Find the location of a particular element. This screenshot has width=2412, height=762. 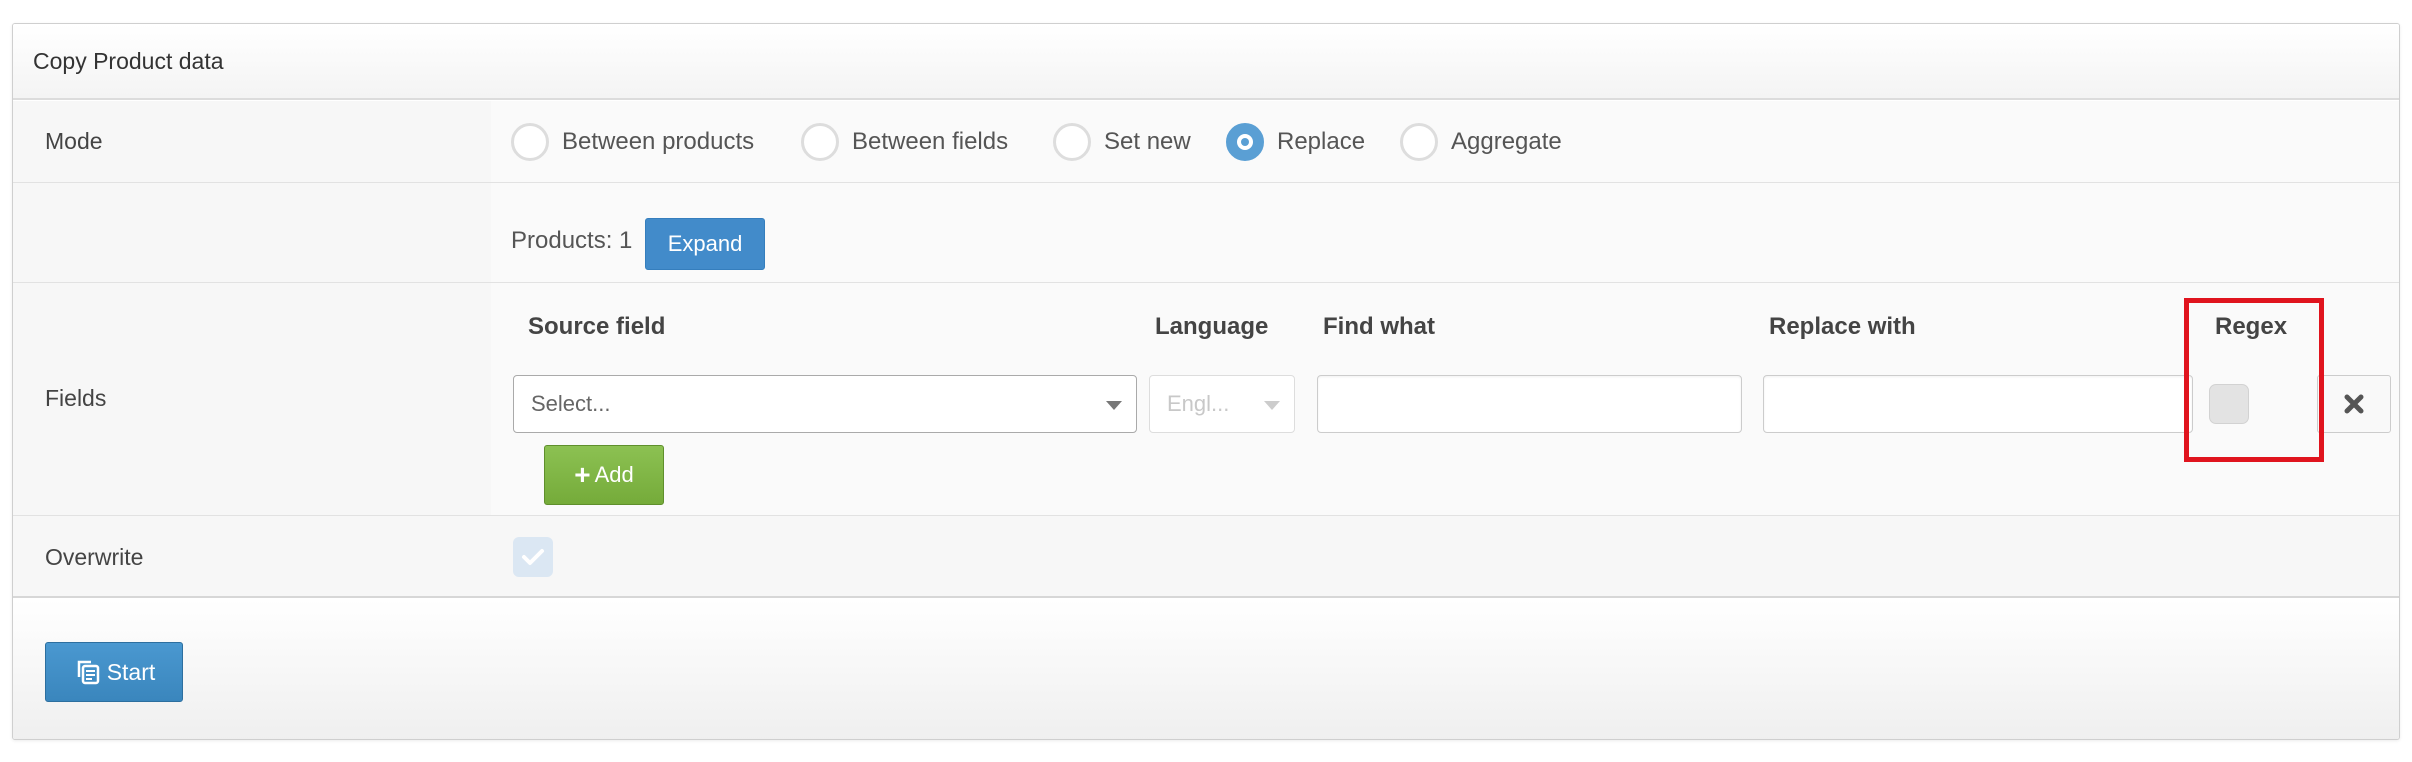

overwrite-label-cell: Overwrite is located at coordinates (252, 556).